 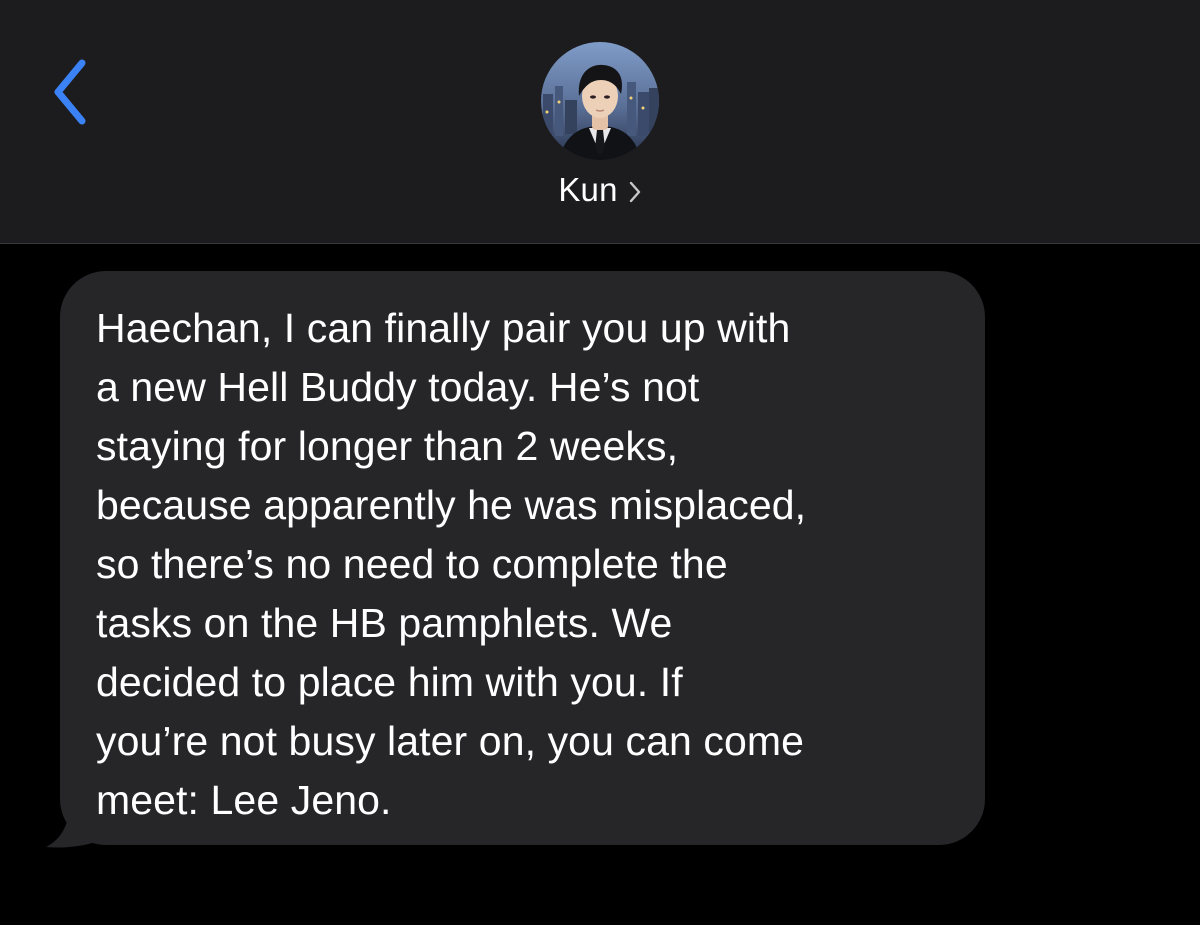 I want to click on message-text-line: because apparently he was misplaced,, so click(x=451, y=505).